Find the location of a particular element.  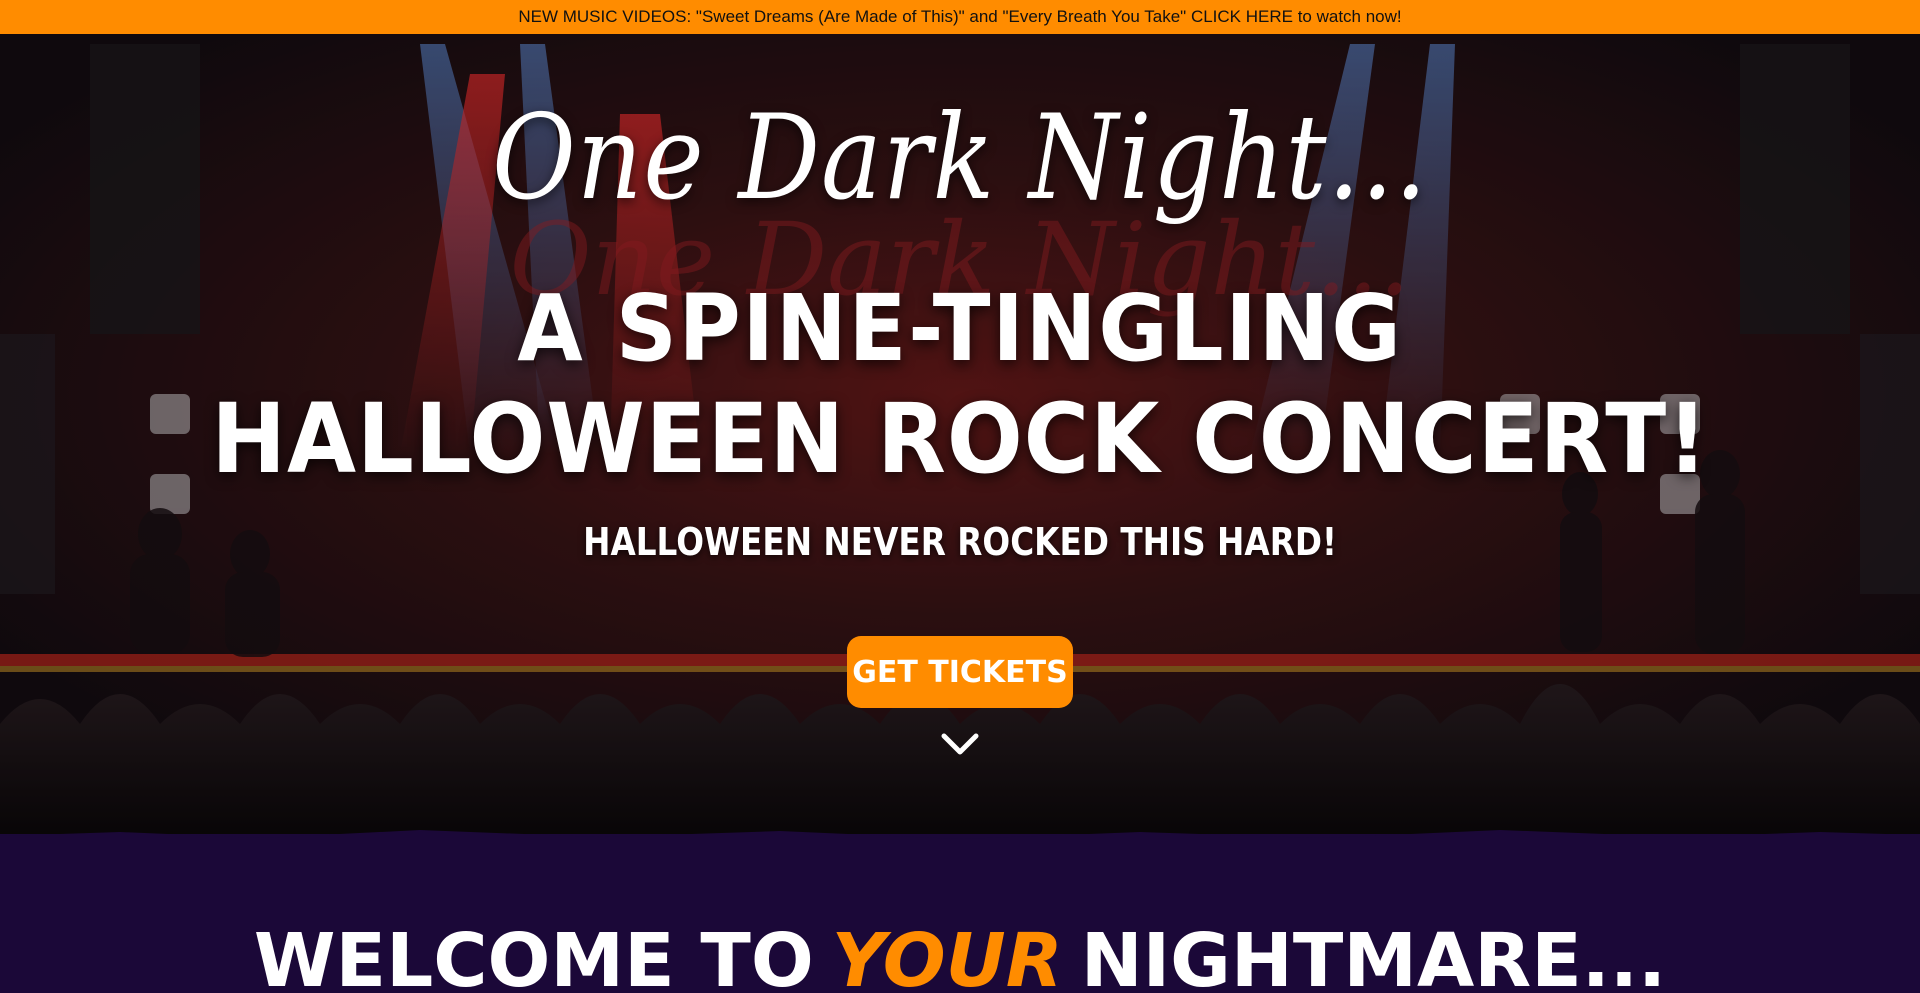

chevron-down-icon is located at coordinates (960, 744).